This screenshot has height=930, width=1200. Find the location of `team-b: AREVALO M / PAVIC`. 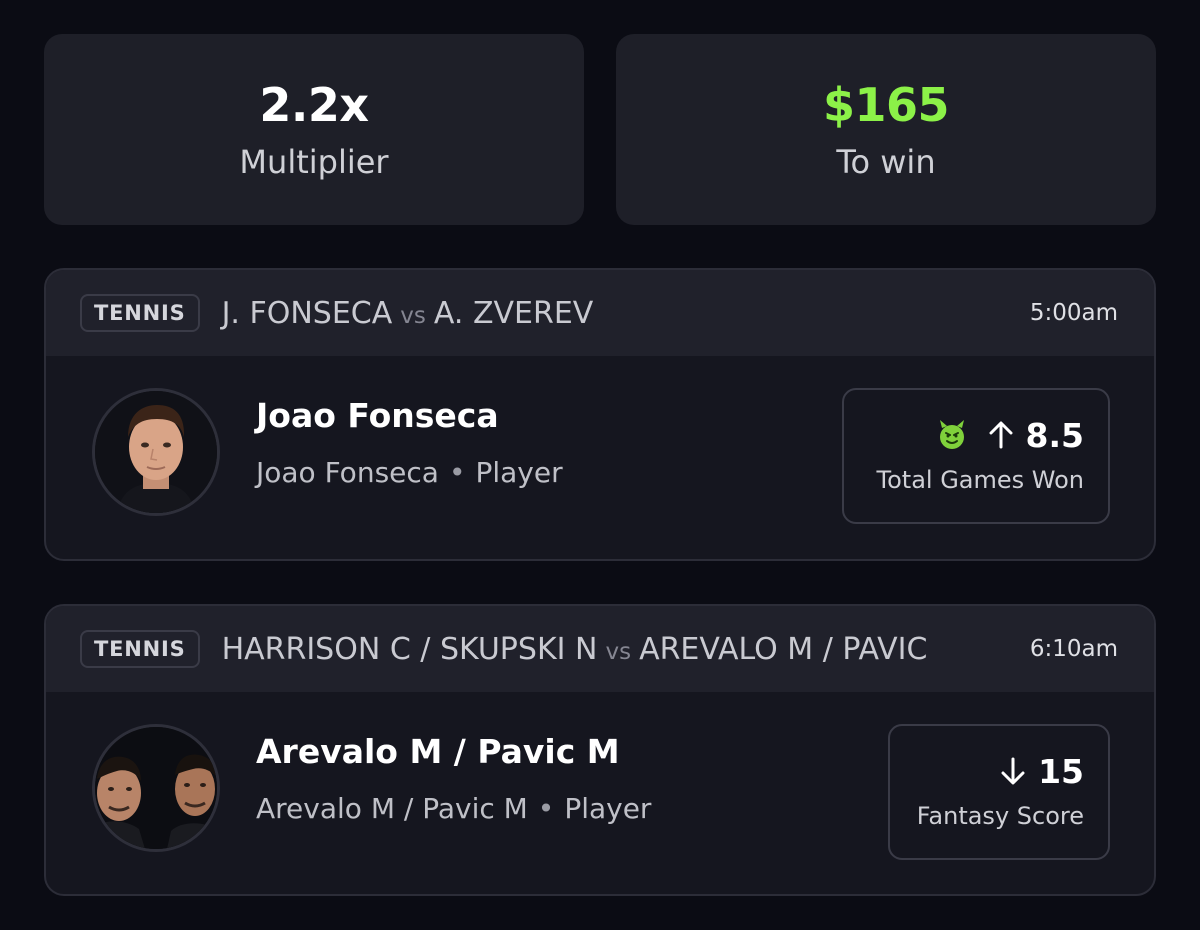

team-b: AREVALO M / PAVIC is located at coordinates (783, 649).